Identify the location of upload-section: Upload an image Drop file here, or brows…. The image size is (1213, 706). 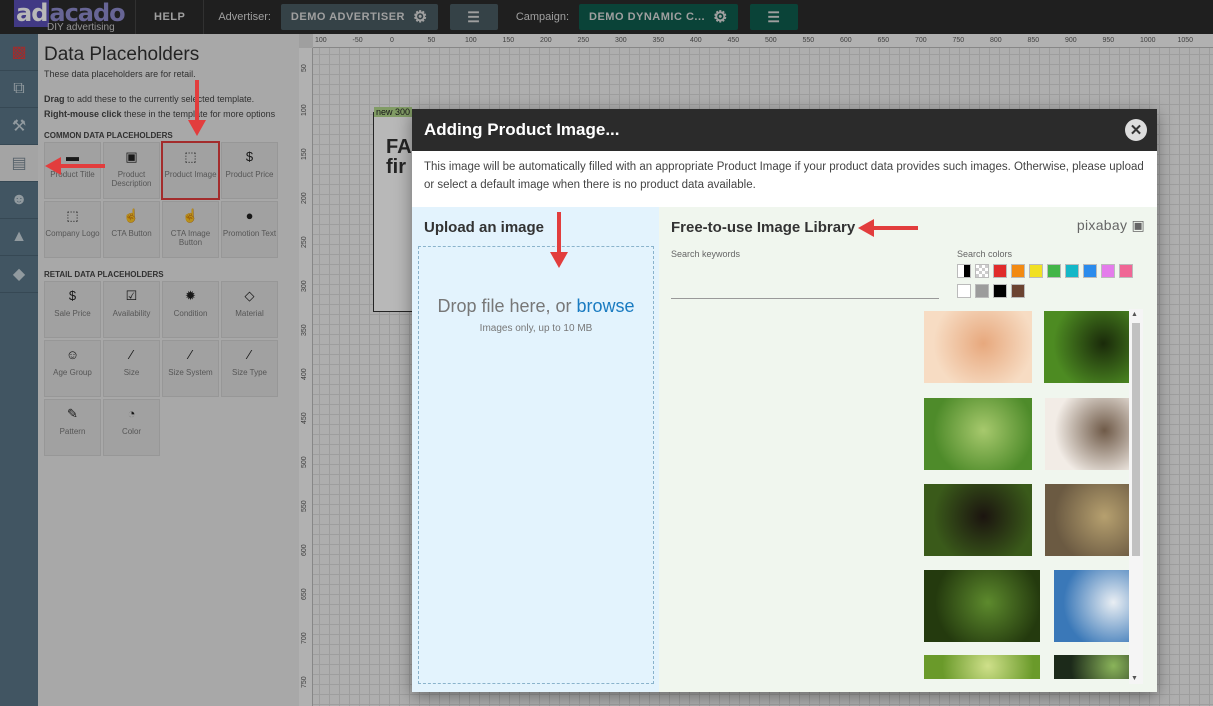
(535, 449).